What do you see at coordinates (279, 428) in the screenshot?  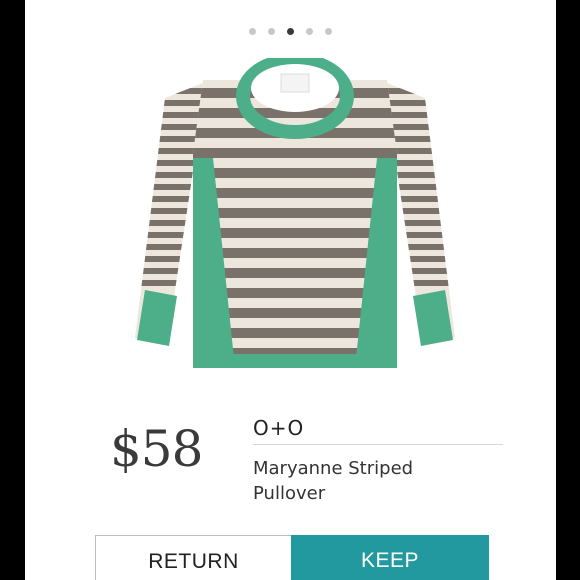 I see `brand-name: O+O` at bounding box center [279, 428].